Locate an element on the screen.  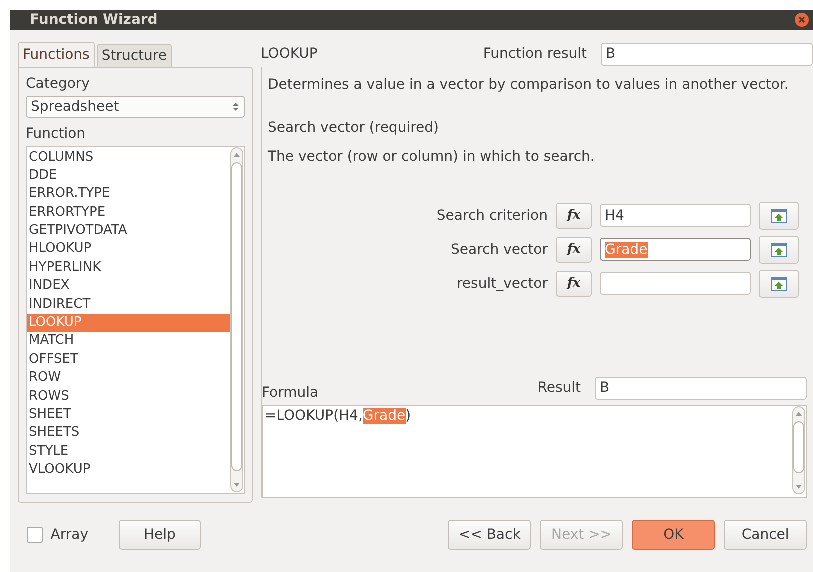
function-name: LOOKUP is located at coordinates (290, 54).